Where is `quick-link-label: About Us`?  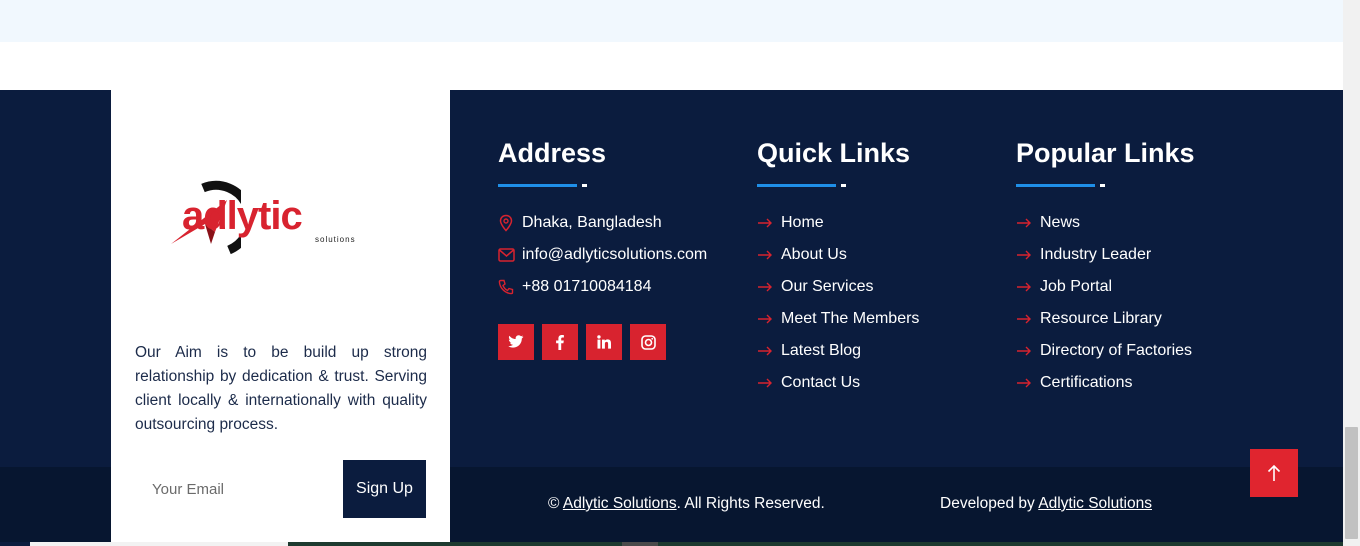
quick-link-label: About Us is located at coordinates (814, 255).